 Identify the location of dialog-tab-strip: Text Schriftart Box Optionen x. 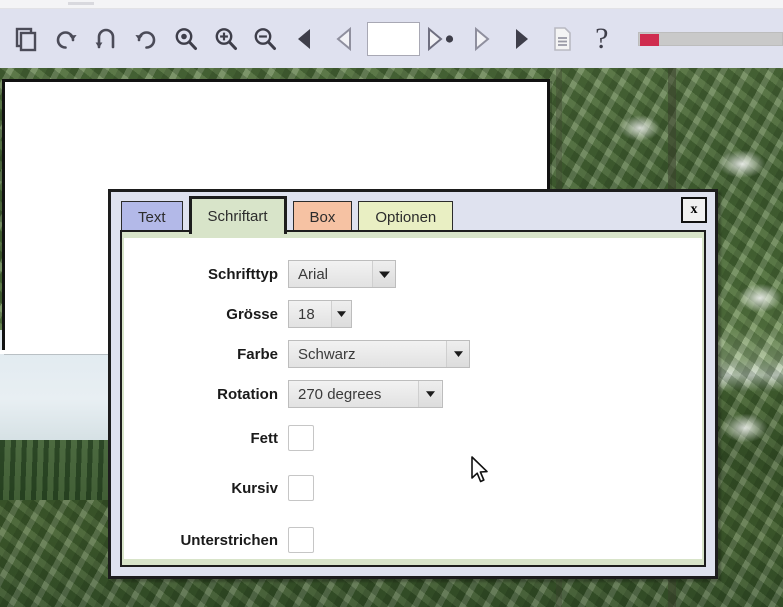
(413, 213).